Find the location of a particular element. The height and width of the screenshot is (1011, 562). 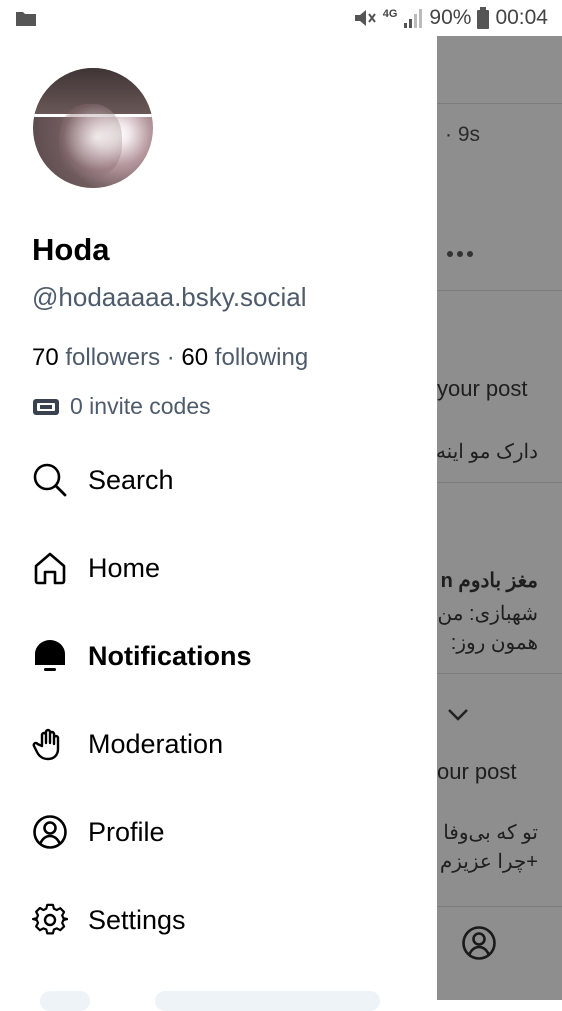

menu-label: Search is located at coordinates (131, 479).